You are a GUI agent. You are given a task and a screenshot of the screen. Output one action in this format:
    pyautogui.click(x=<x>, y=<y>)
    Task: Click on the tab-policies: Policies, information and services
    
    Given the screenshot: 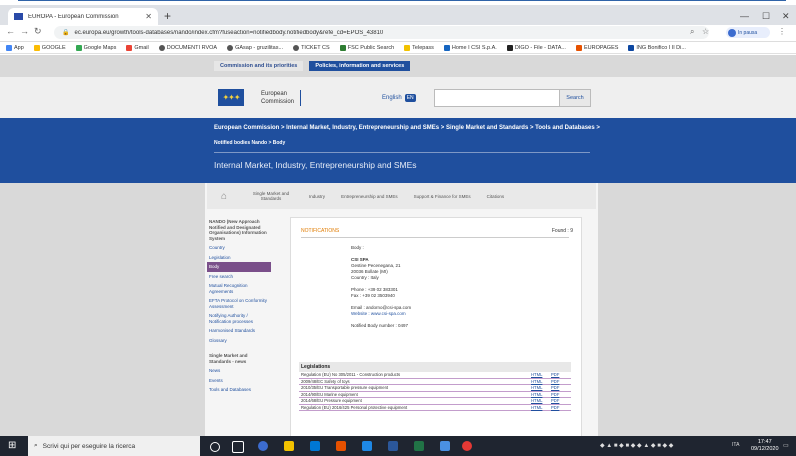 What is the action you would take?
    pyautogui.click(x=360, y=66)
    